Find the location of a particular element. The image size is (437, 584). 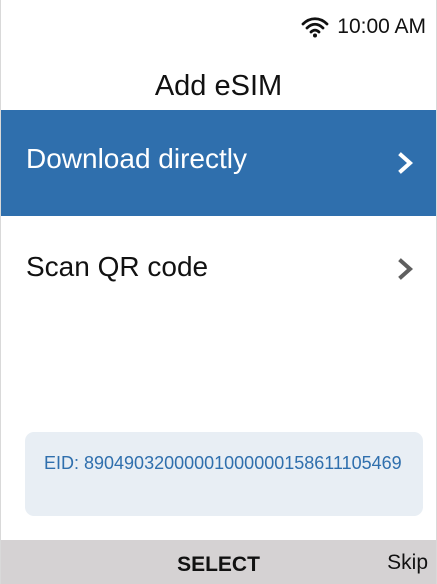

status-time: 10:00 AM is located at coordinates (381, 26).